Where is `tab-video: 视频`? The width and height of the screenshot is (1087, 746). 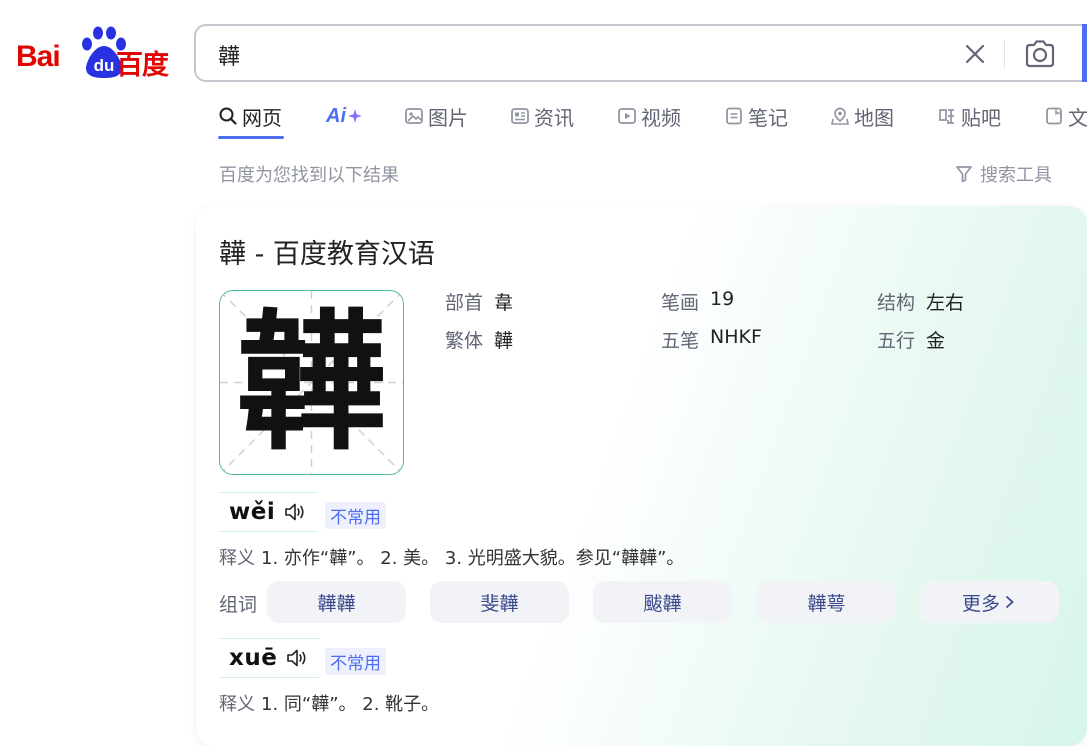
tab-video: 视频 is located at coordinates (649, 116).